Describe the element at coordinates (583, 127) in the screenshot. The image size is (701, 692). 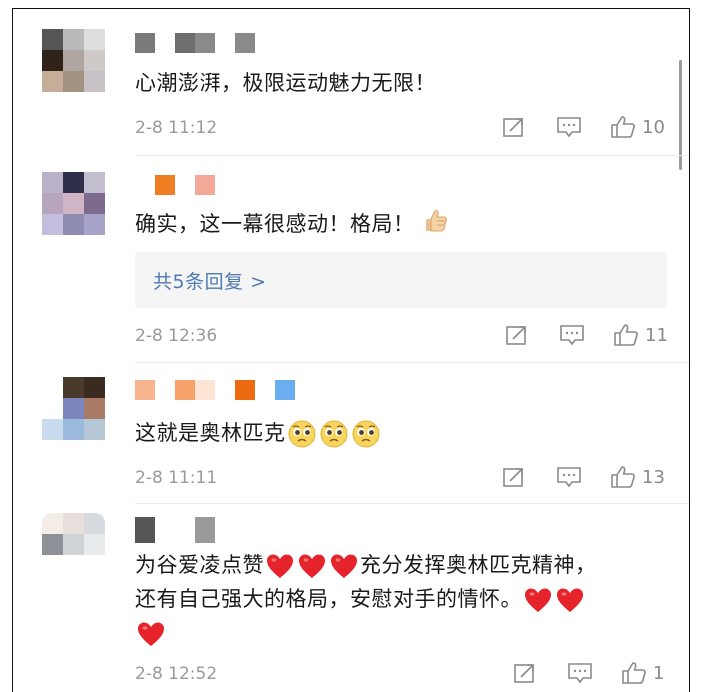
I see `comment-actions: 10` at that location.